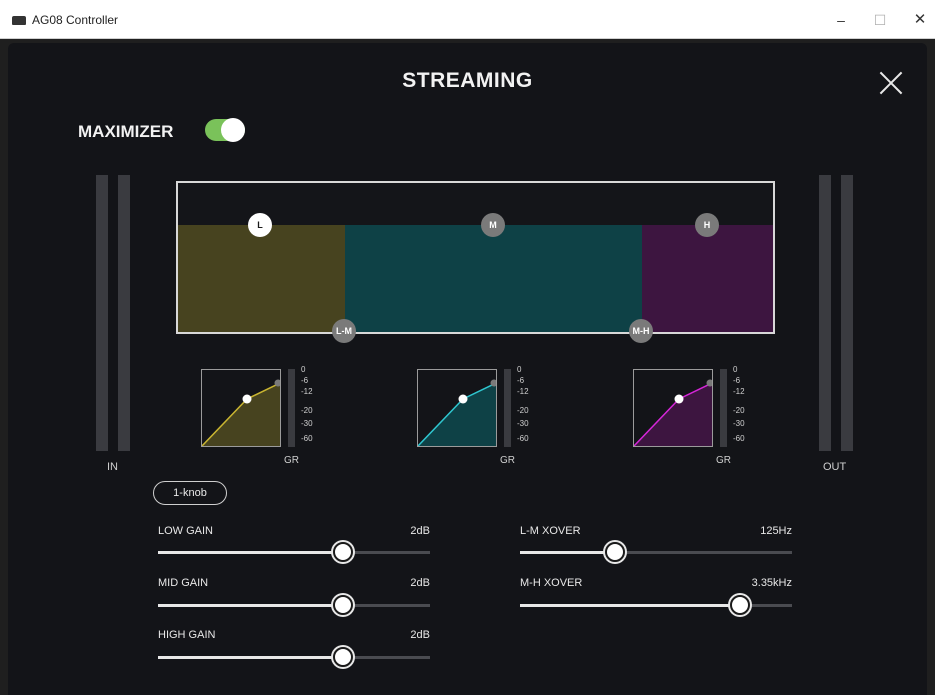 The height and width of the screenshot is (695, 935). Describe the element at coordinates (457, 413) in the screenshot. I see `mid-compressor-curve` at that location.